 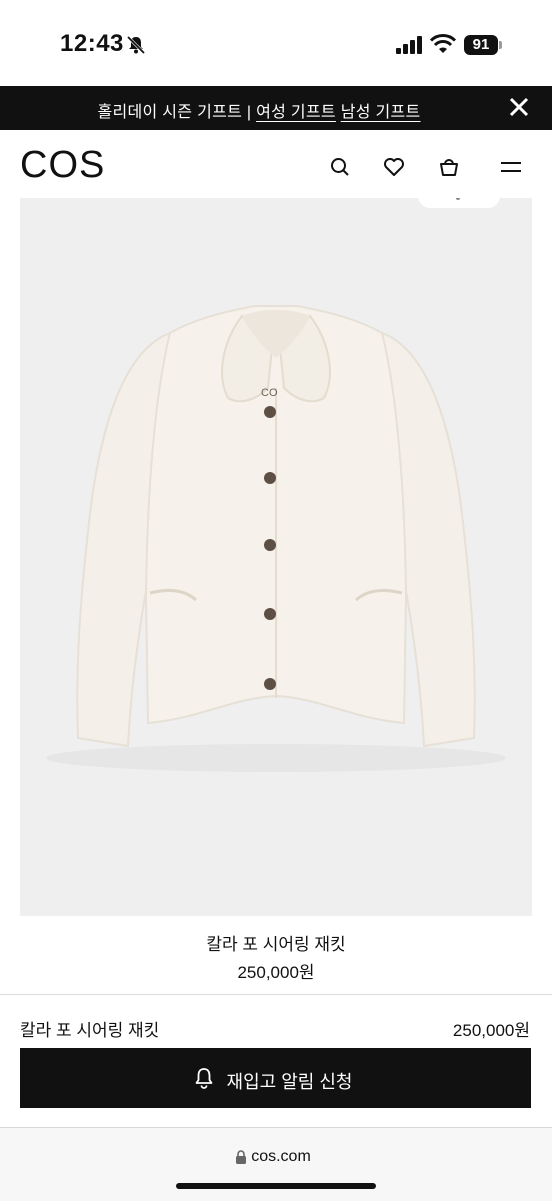 I want to click on battery-level: 91, so click(x=481, y=45).